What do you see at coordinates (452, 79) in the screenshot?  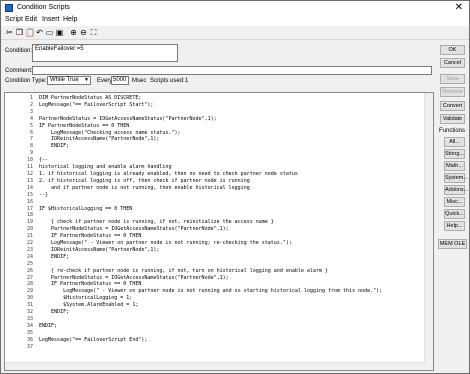 I see `save-button: Save` at bounding box center [452, 79].